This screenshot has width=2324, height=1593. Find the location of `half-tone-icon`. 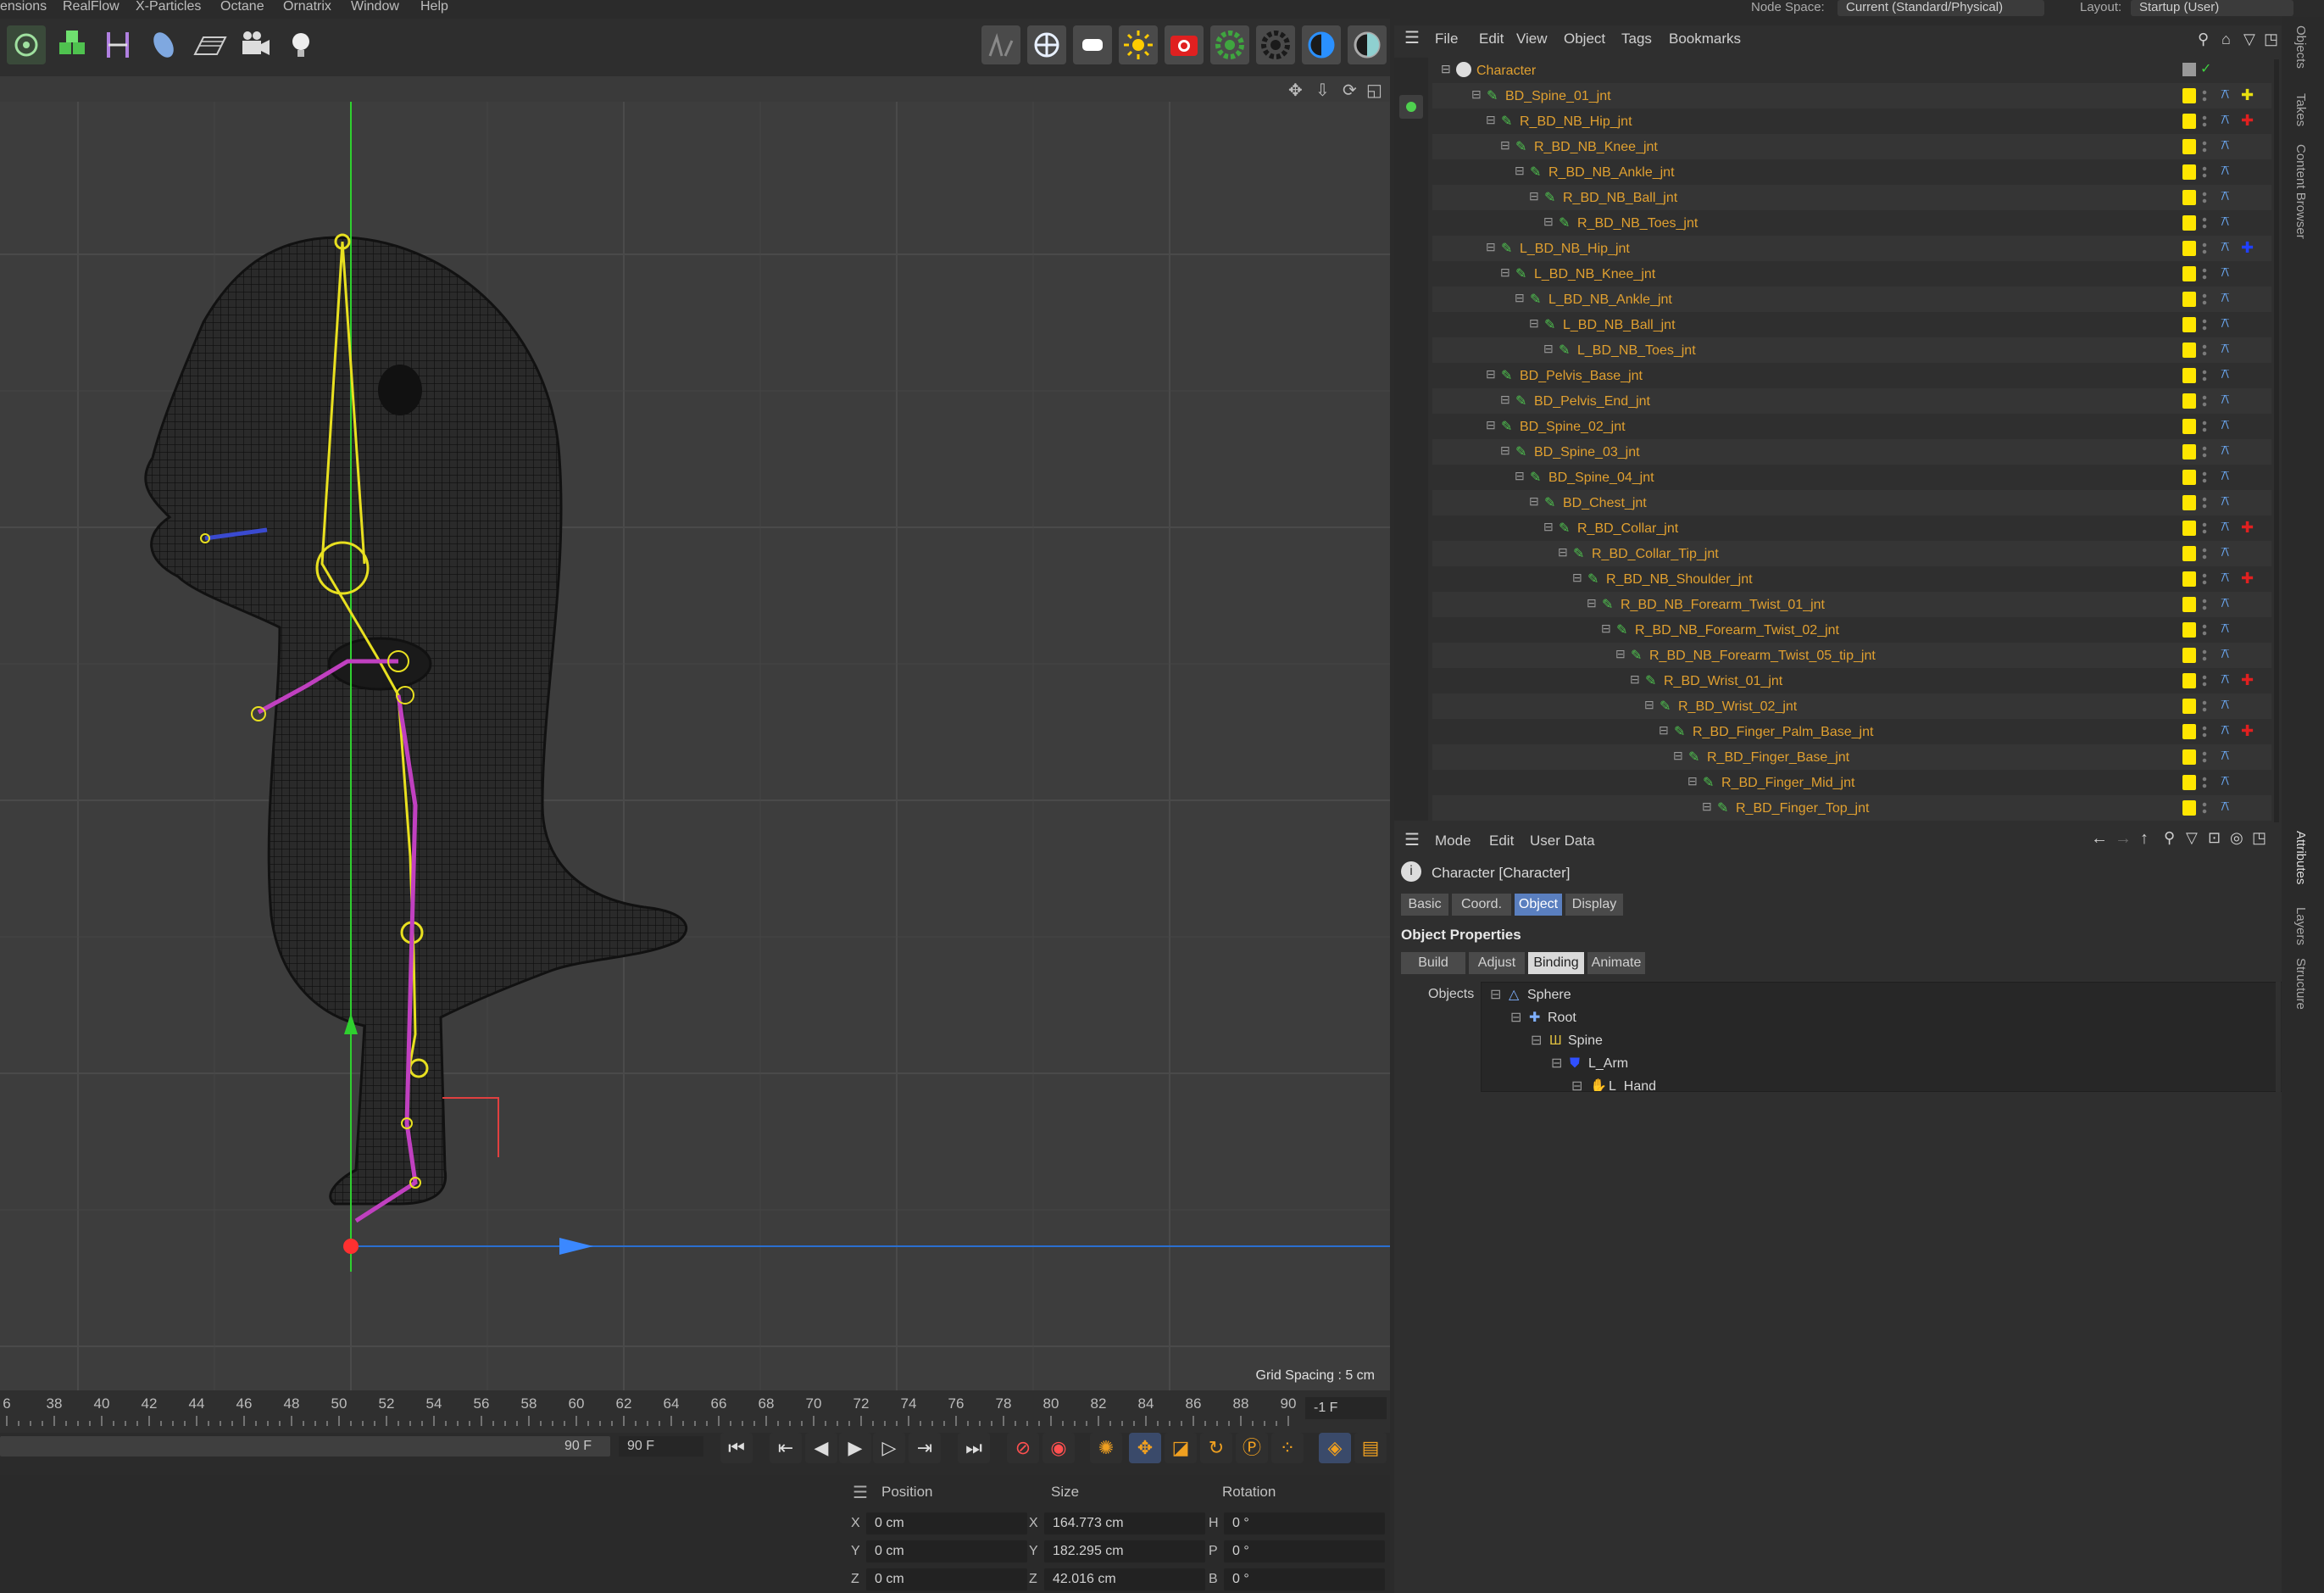

half-tone-icon is located at coordinates (1367, 44).